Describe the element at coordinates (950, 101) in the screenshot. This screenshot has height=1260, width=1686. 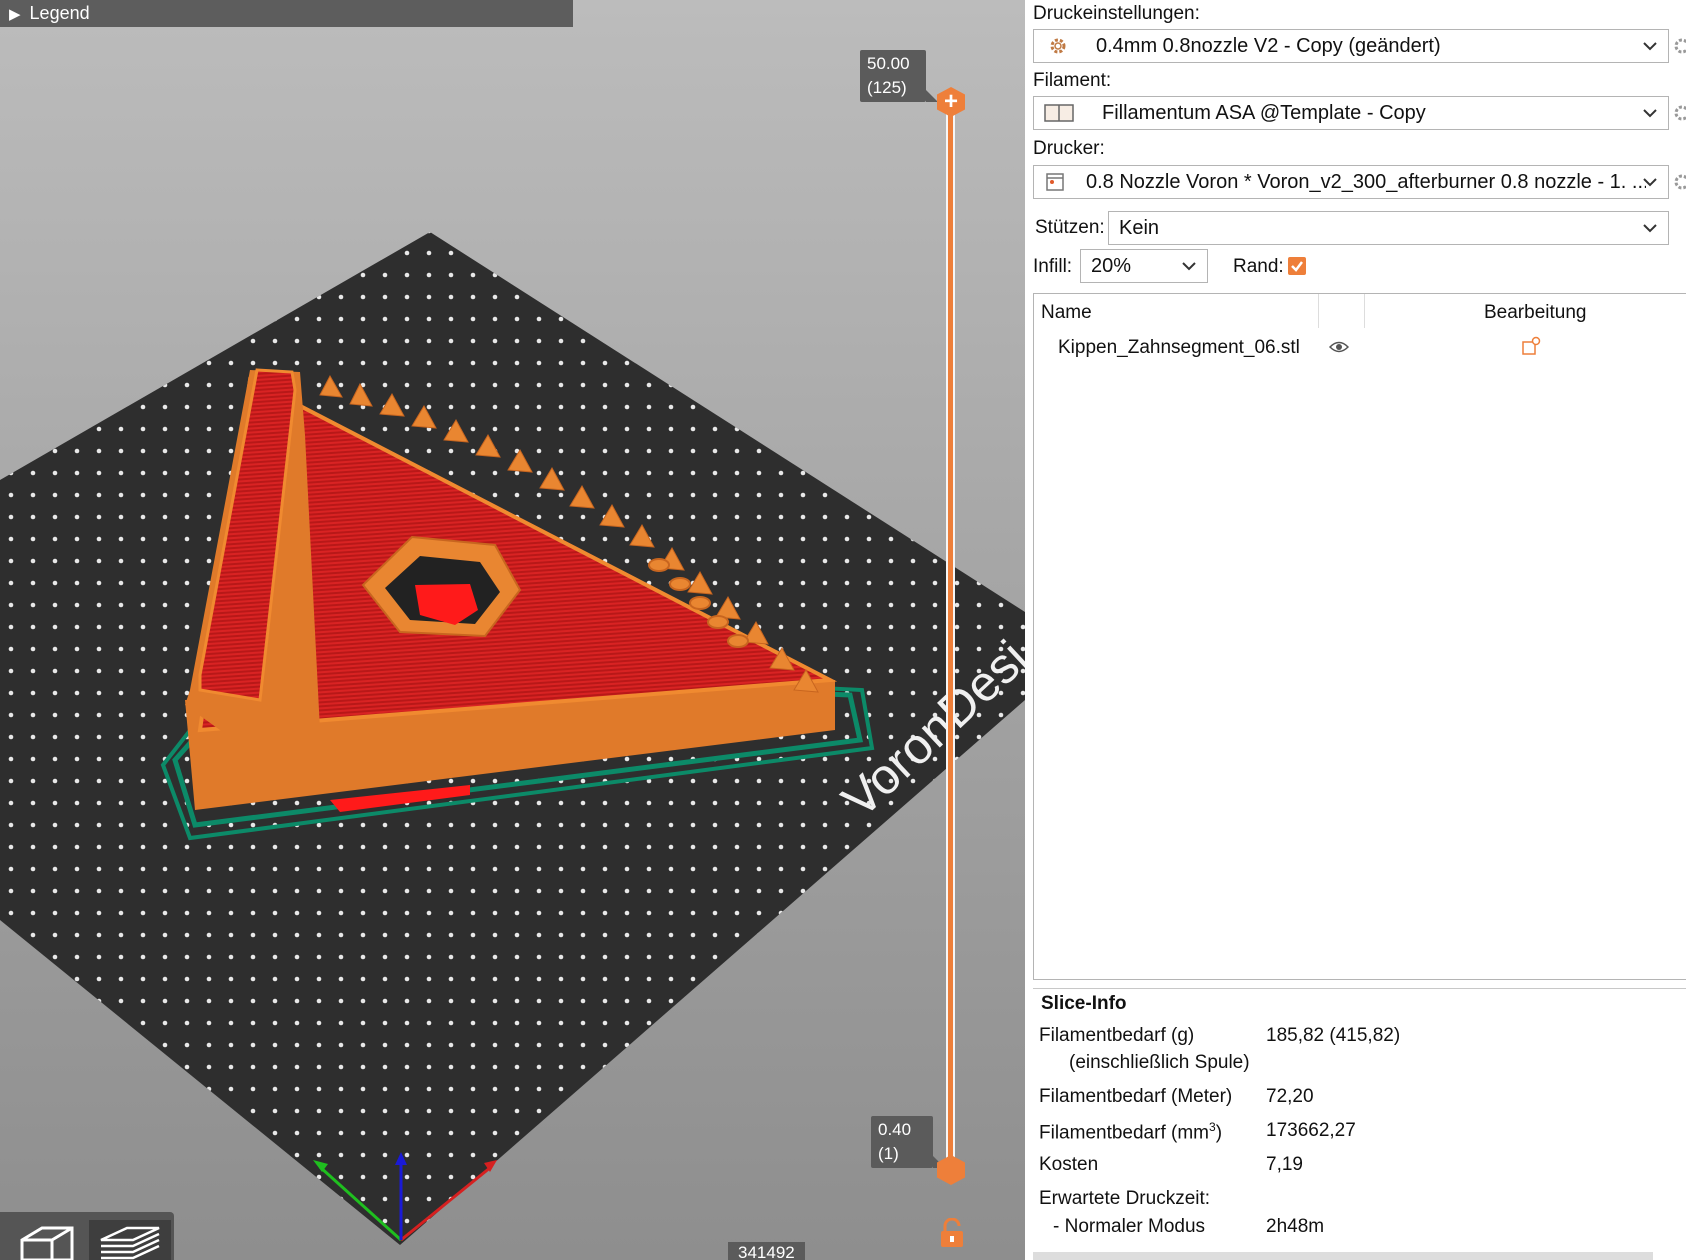
I see `plus-icon: +` at that location.